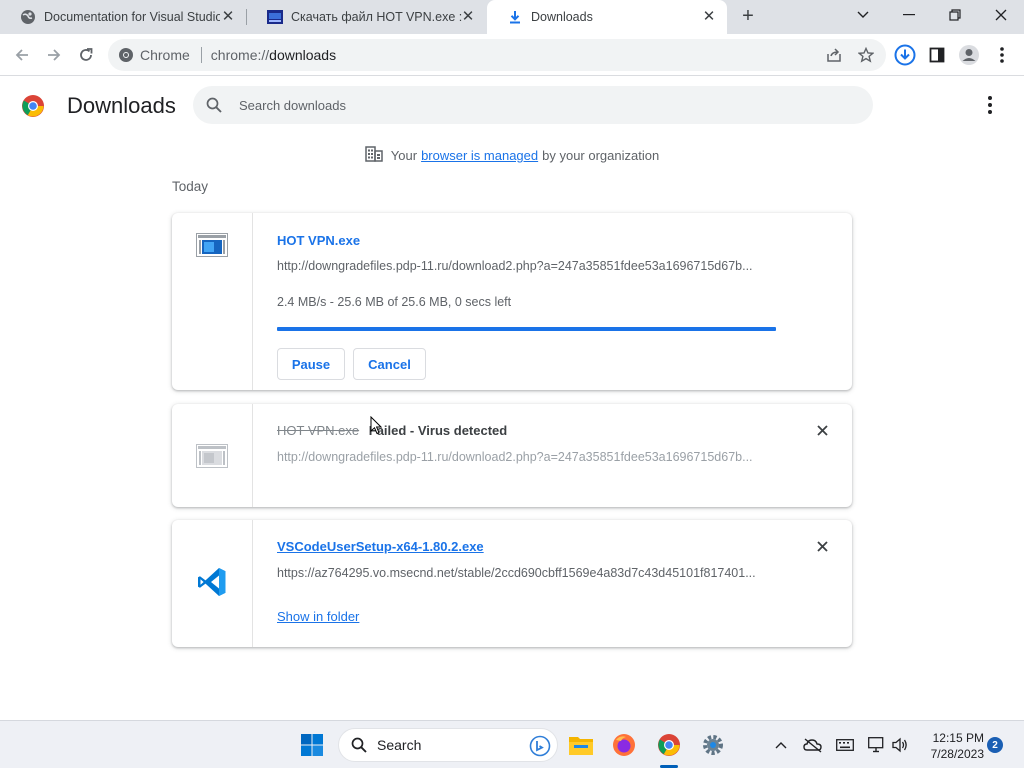 The width and height of the screenshot is (1024, 768). Describe the element at coordinates (399, 745) in the screenshot. I see `taskbar-search-label: Search` at that location.